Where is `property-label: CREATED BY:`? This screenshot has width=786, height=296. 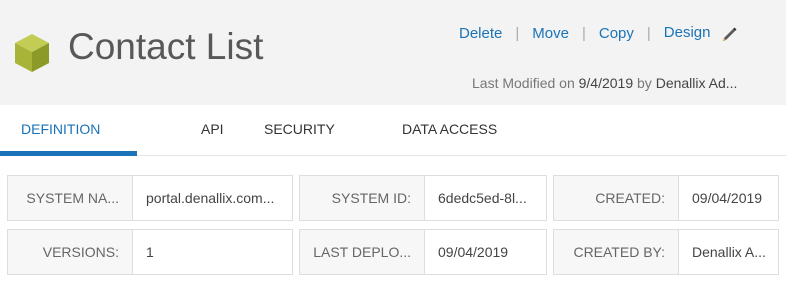 property-label: CREATED BY: is located at coordinates (616, 252).